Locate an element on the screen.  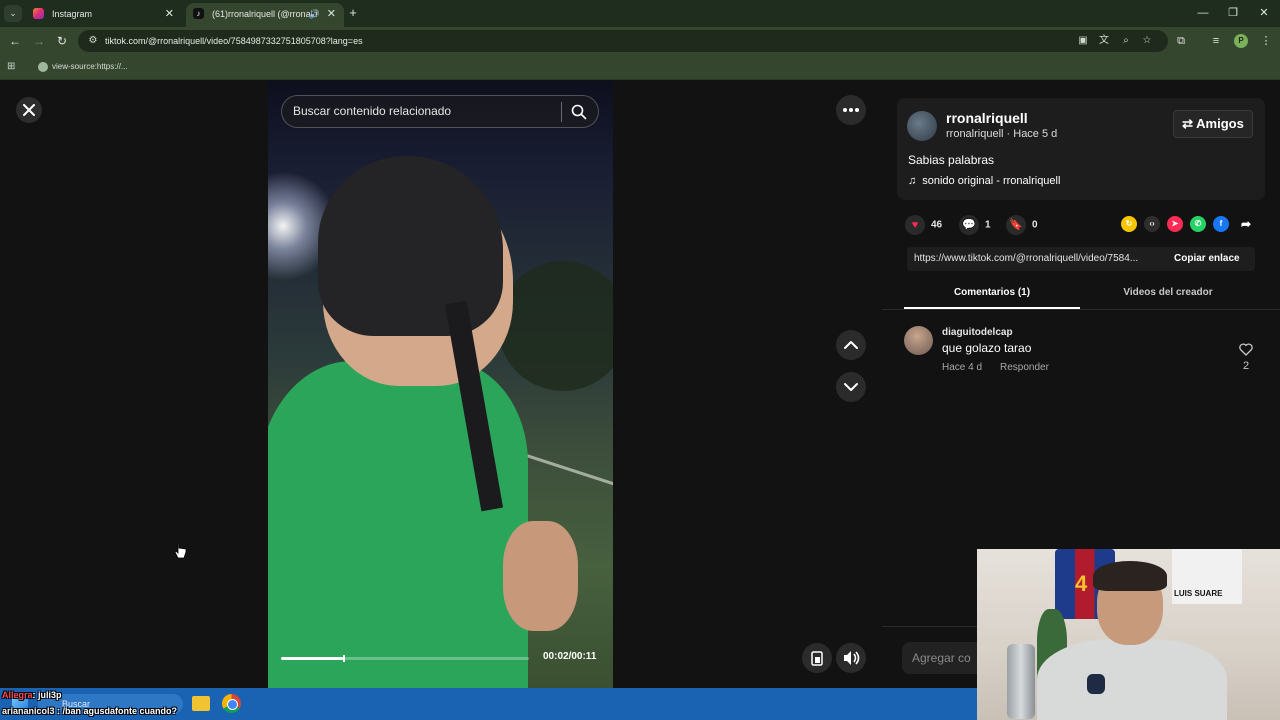
tab-title: Instagram is located at coordinates (72, 14).